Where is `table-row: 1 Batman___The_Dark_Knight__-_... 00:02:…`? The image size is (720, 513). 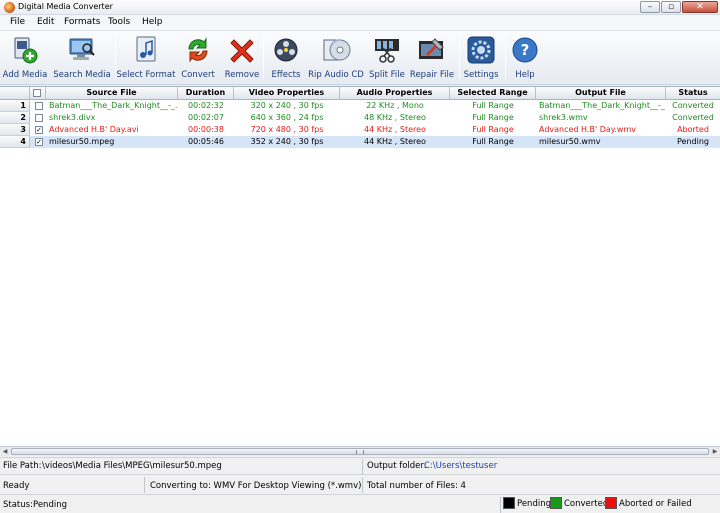
table-row: 1 Batman___The_Dark_Knight__-_... 00:02:… is located at coordinates (360, 106).